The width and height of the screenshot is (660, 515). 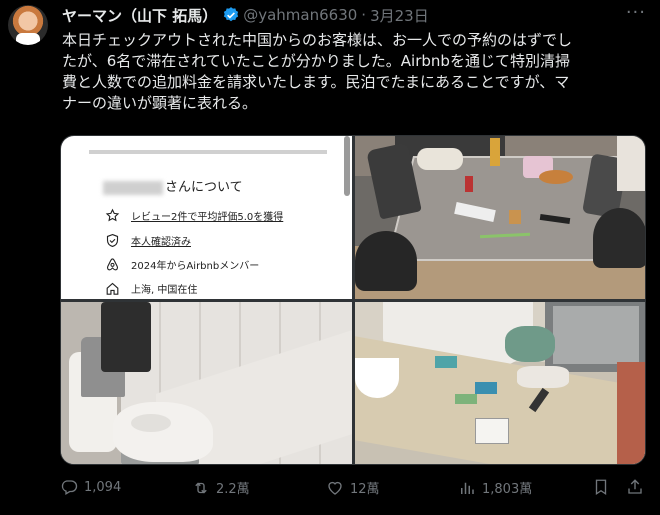 I want to click on profile-row-member: 2024年からAirbnbメンバー, so click(x=182, y=264).